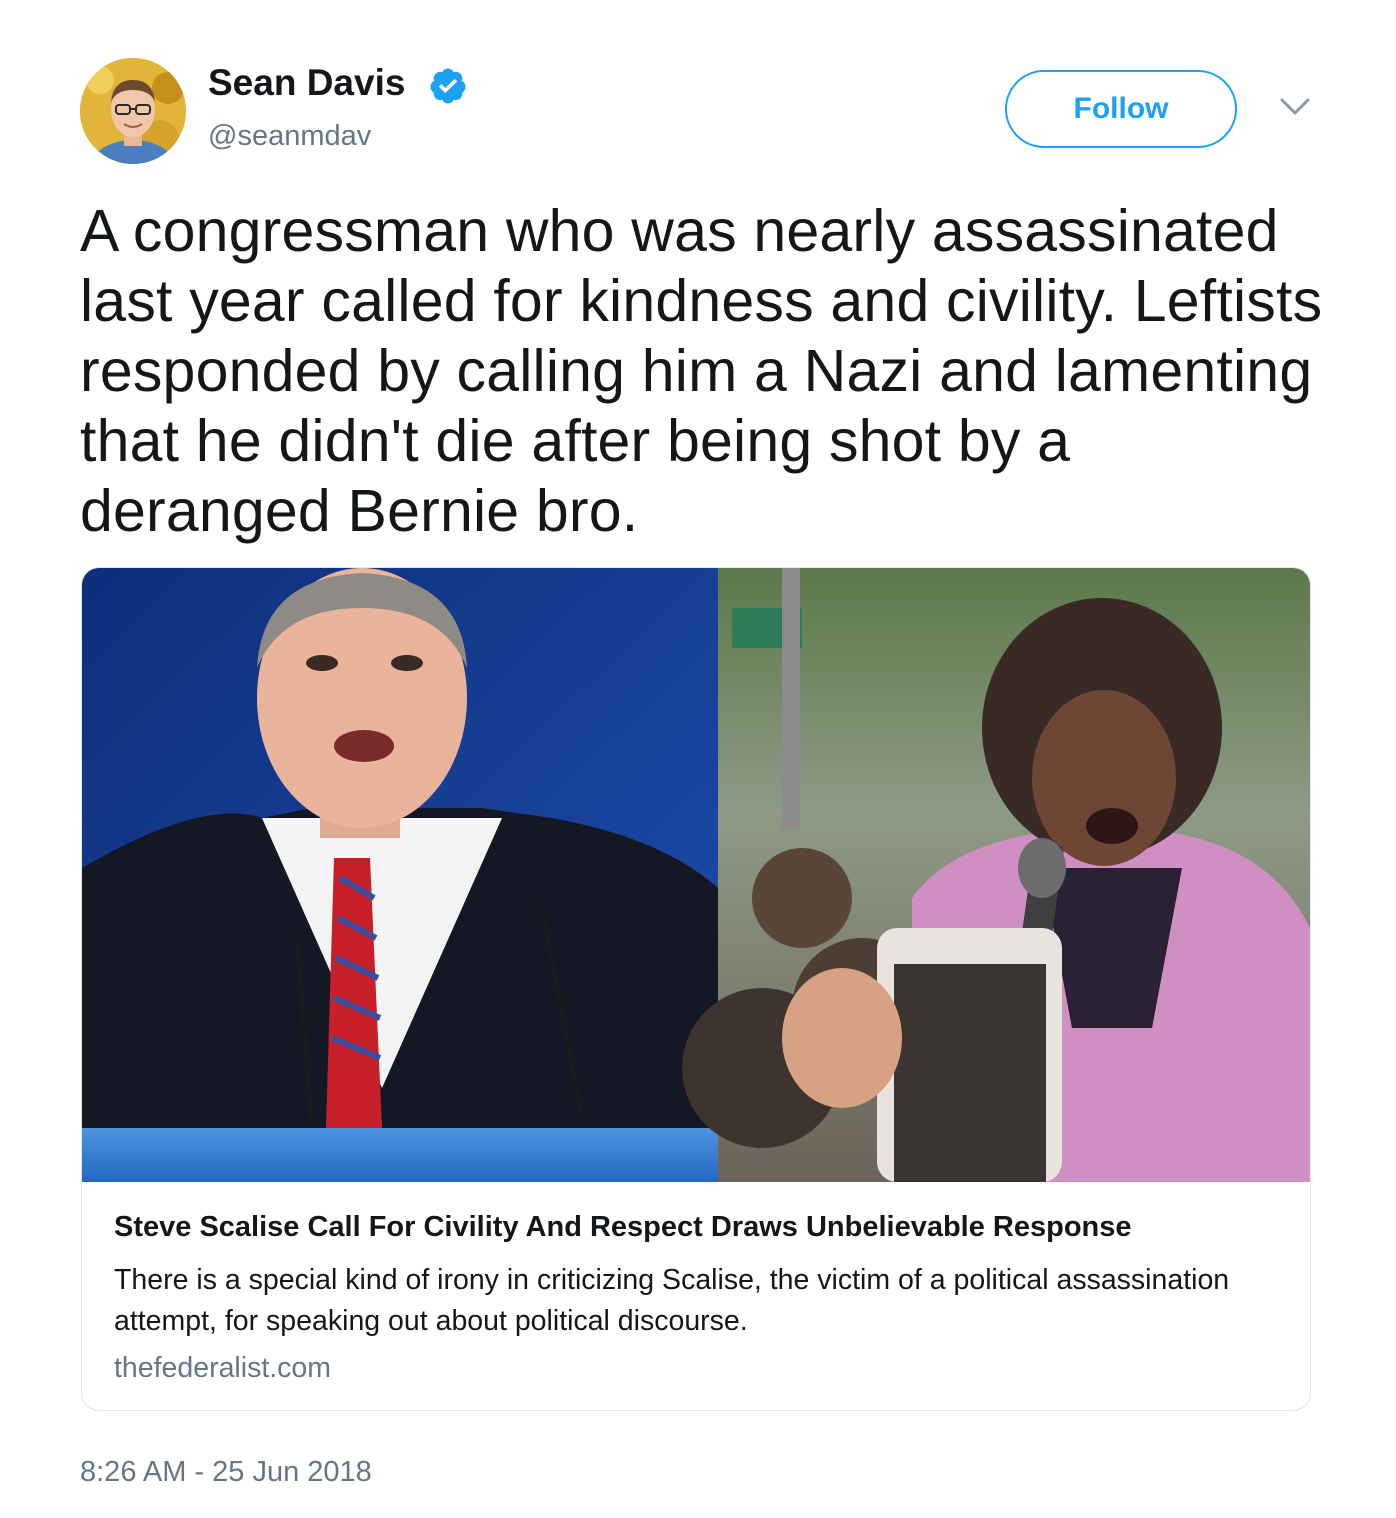 The width and height of the screenshot is (1396, 1518). Describe the element at coordinates (1121, 109) in the screenshot. I see `follow-button: Follow` at that location.